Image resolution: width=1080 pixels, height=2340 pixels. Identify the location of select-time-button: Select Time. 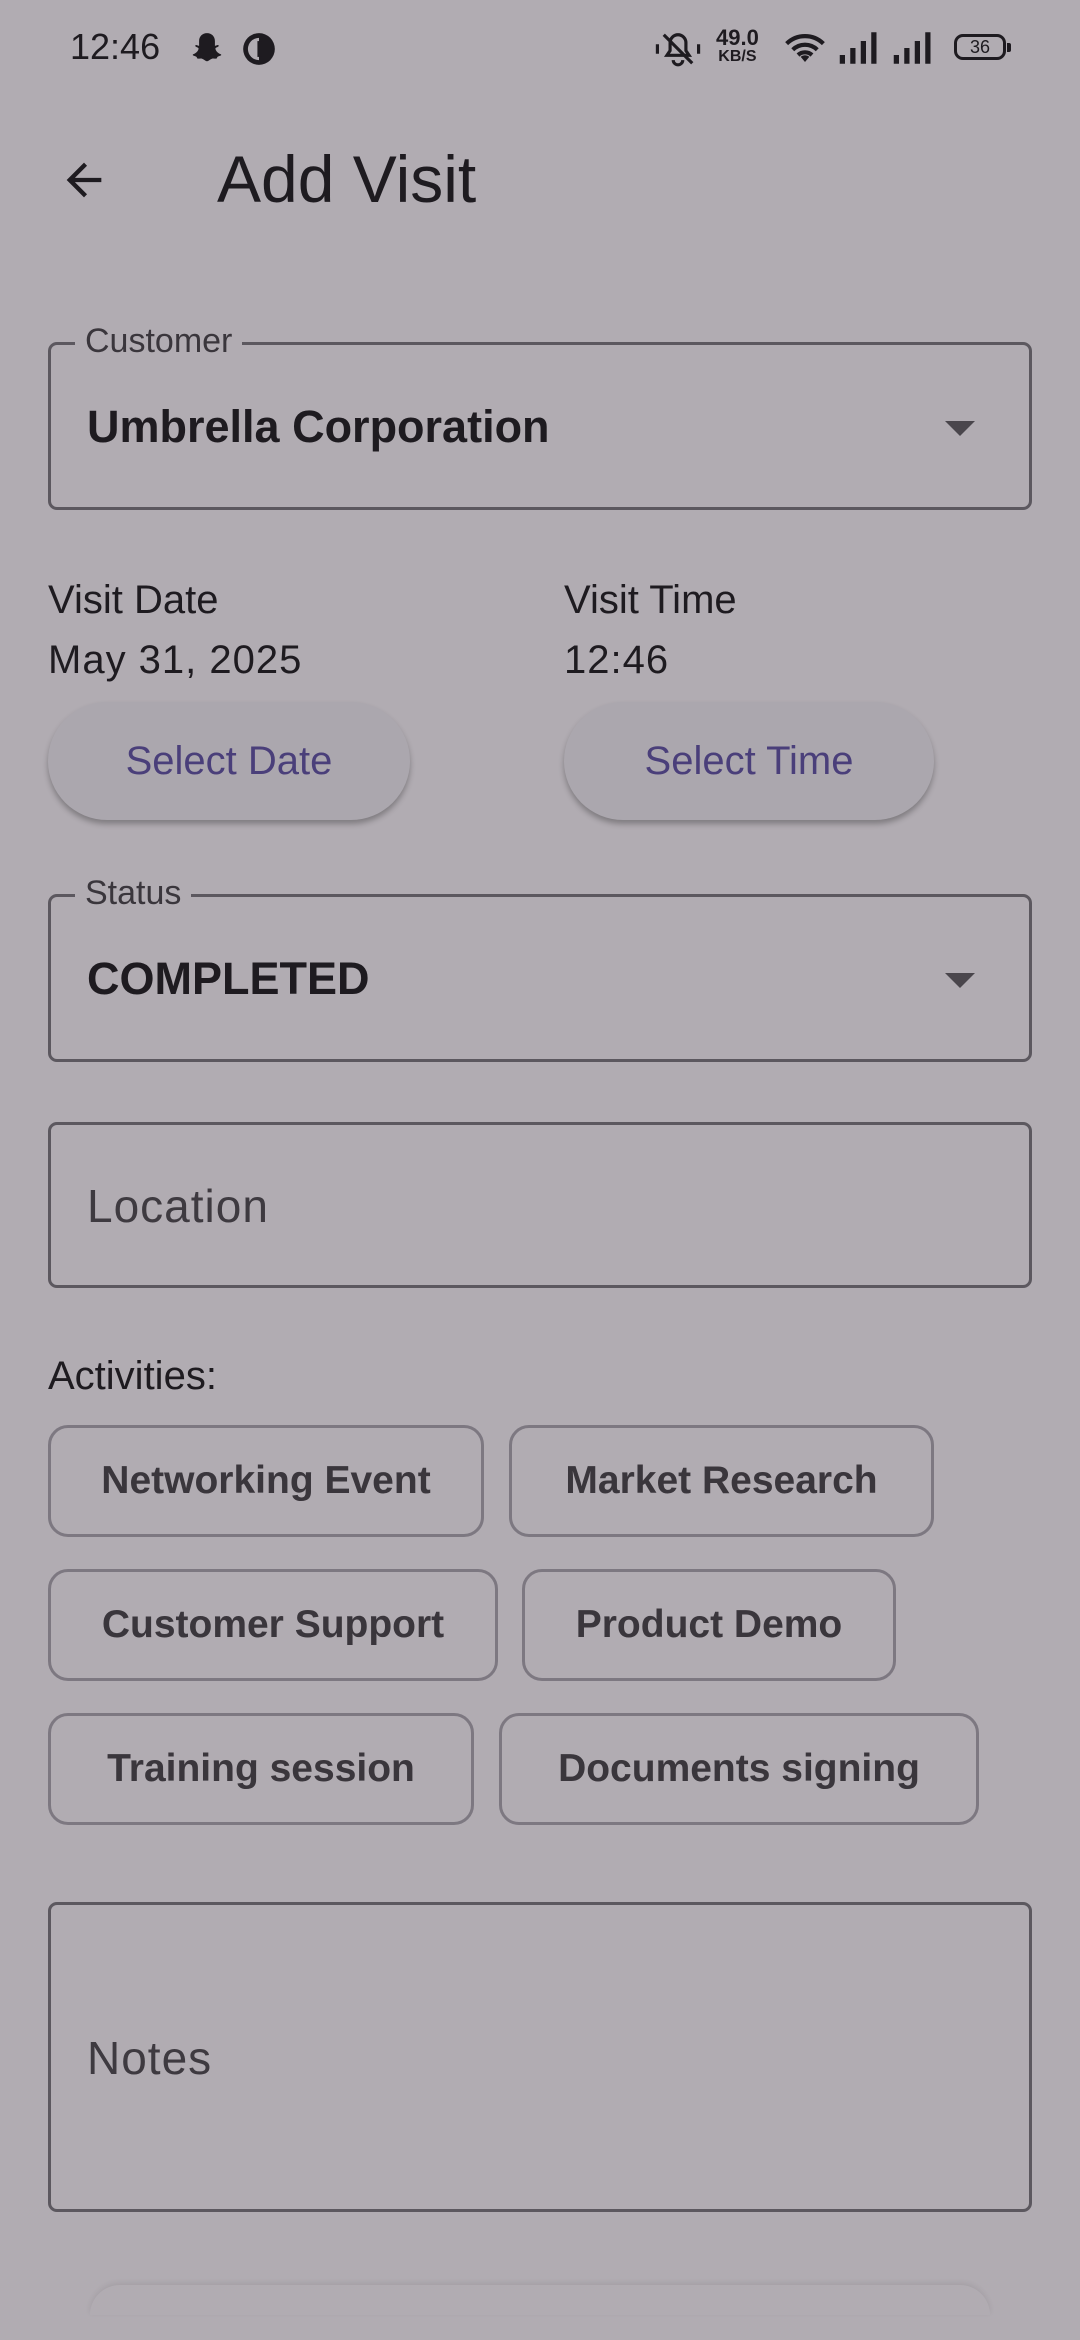
(749, 761).